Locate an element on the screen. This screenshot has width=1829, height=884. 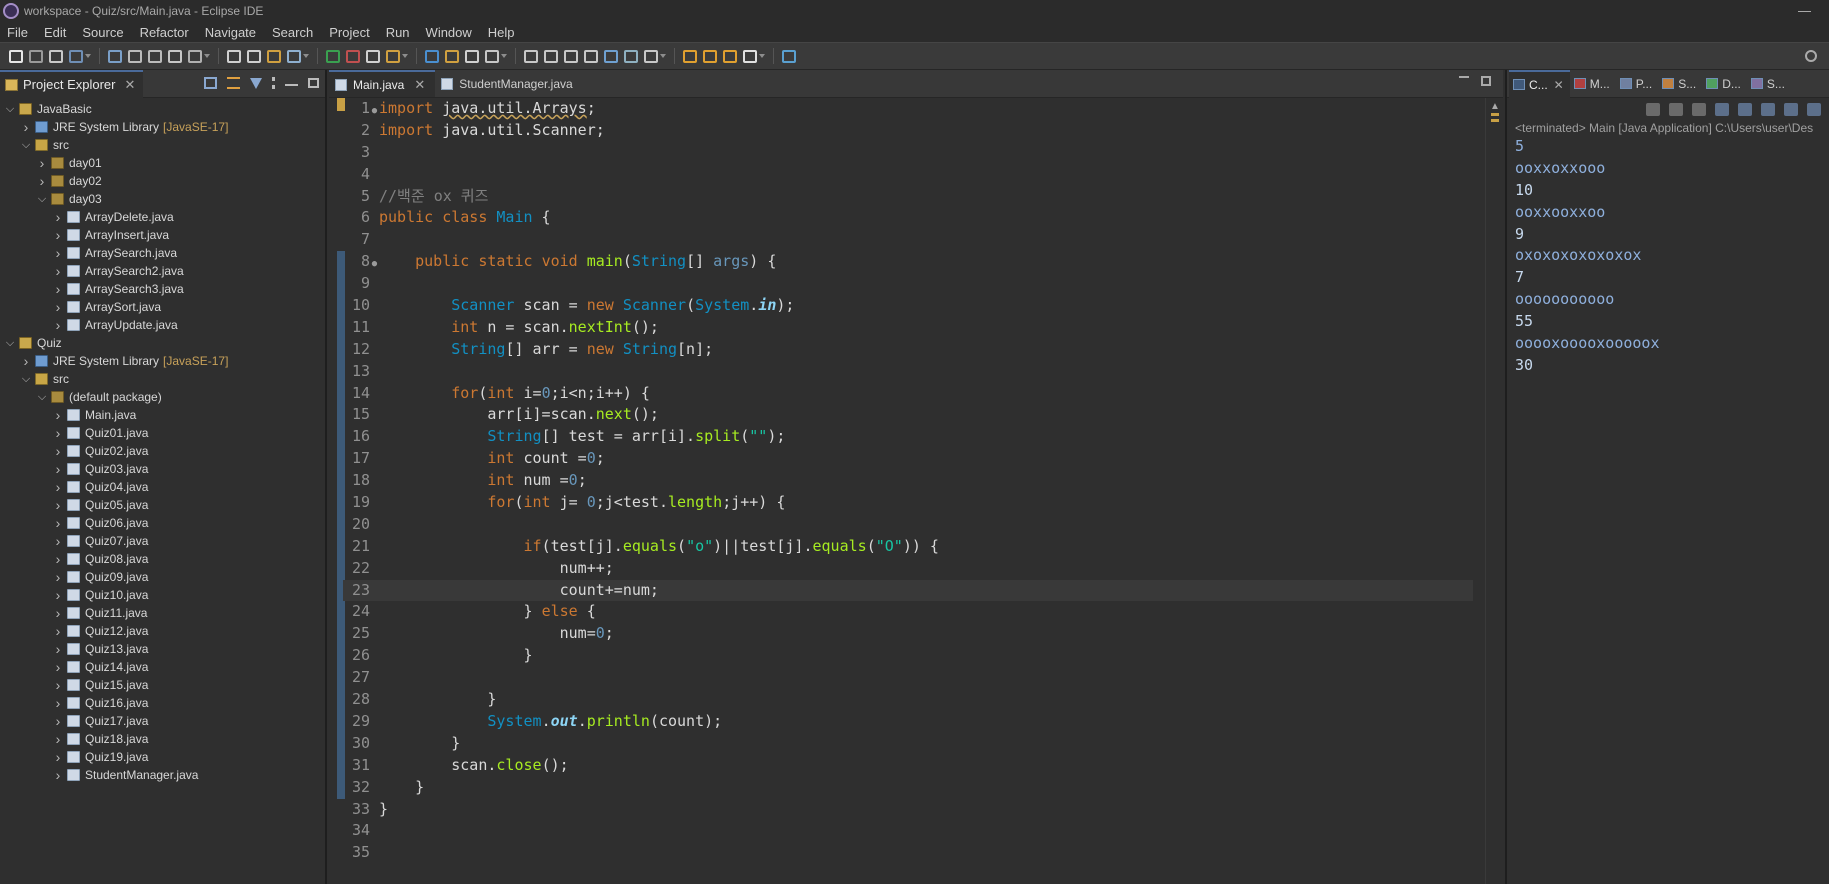
tree-item: › Quiz09.java is located at coordinates (162, 577).